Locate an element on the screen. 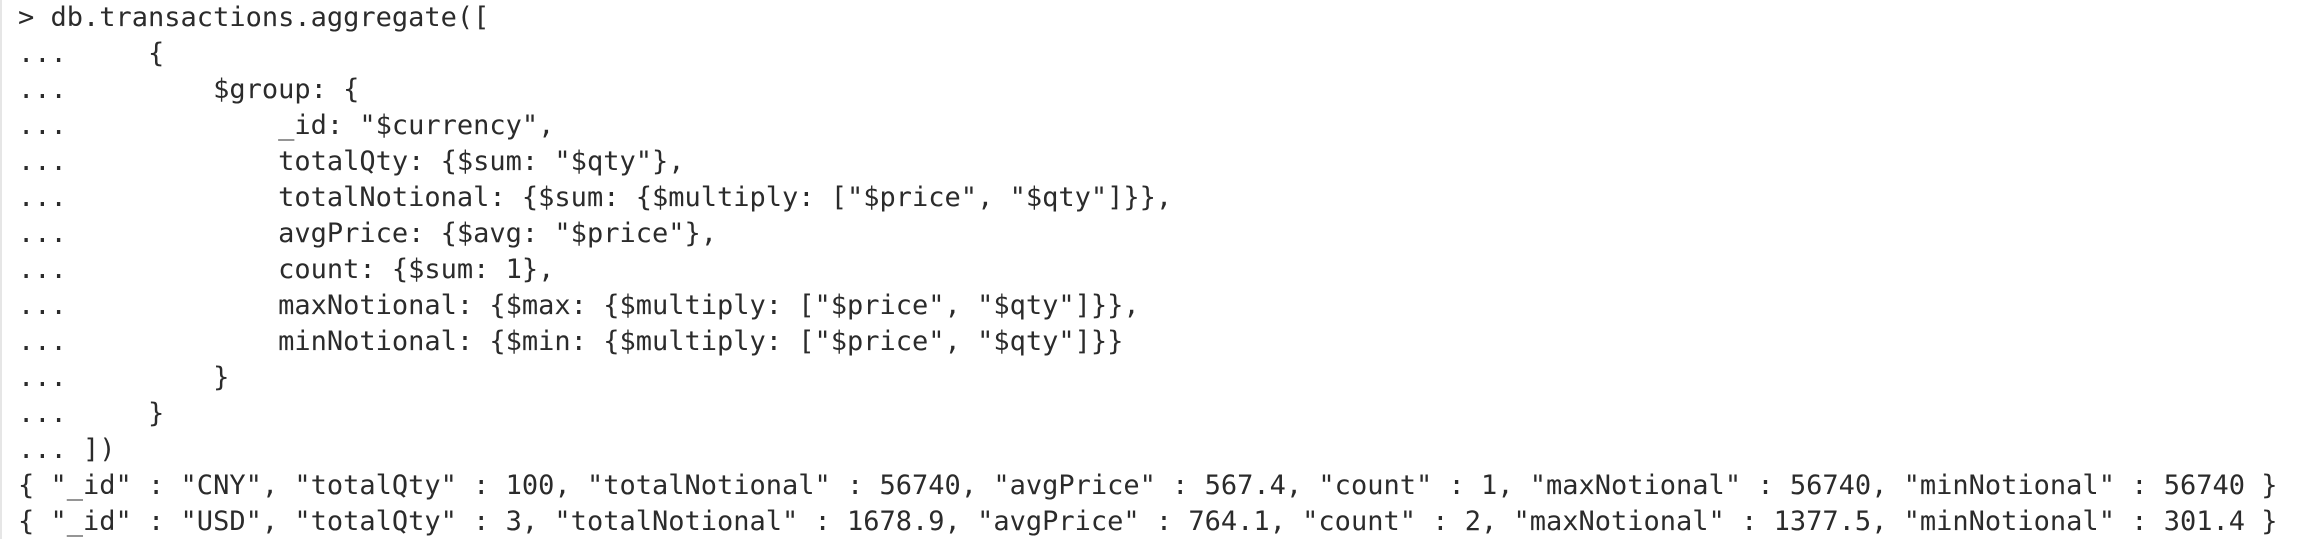  continuation-line: ... $group: { is located at coordinates (189, 89).